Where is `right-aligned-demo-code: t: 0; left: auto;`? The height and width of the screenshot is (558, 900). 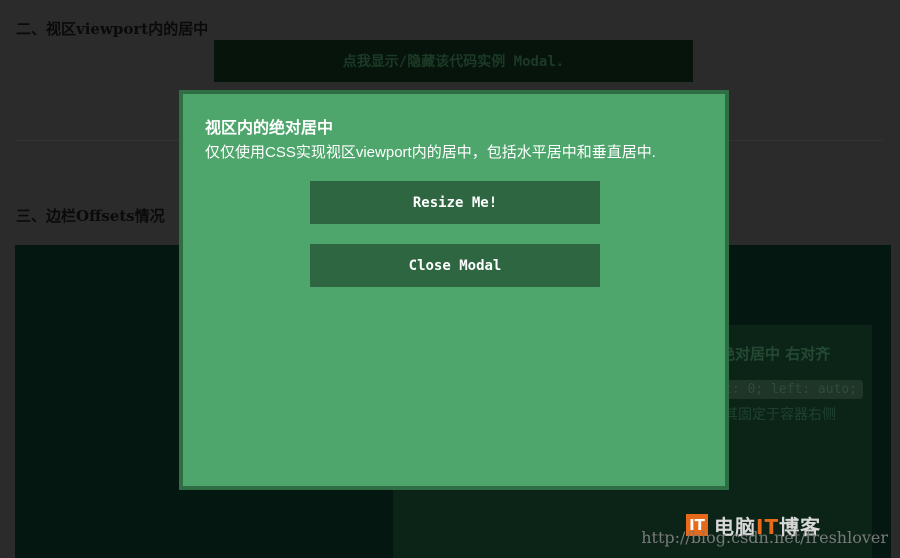
right-aligned-demo-code: t: 0; left: auto; is located at coordinates (791, 389).